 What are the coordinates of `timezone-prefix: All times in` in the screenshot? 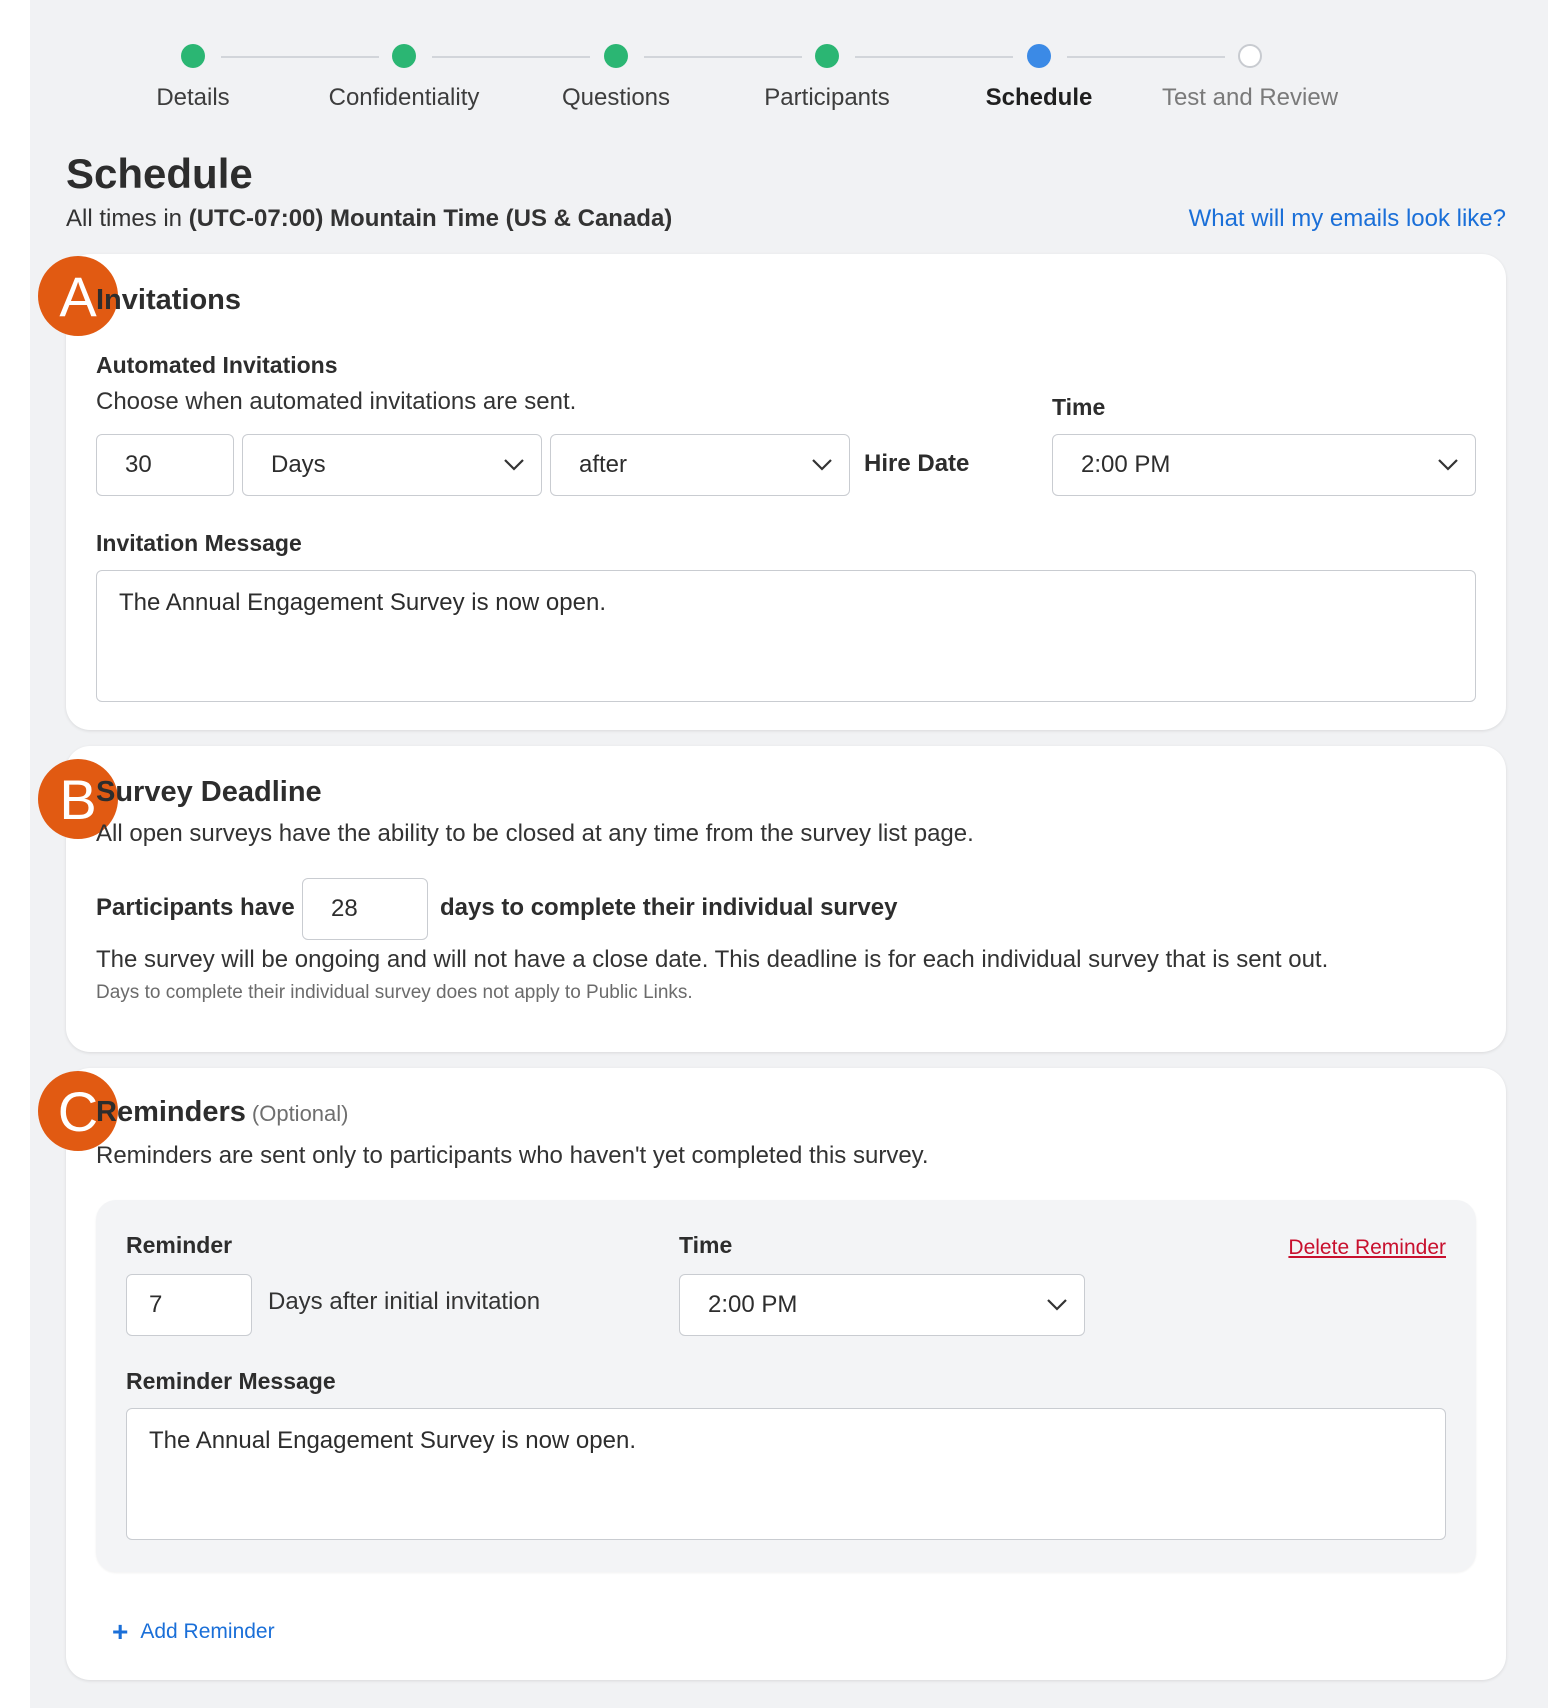 It's located at (127, 218).